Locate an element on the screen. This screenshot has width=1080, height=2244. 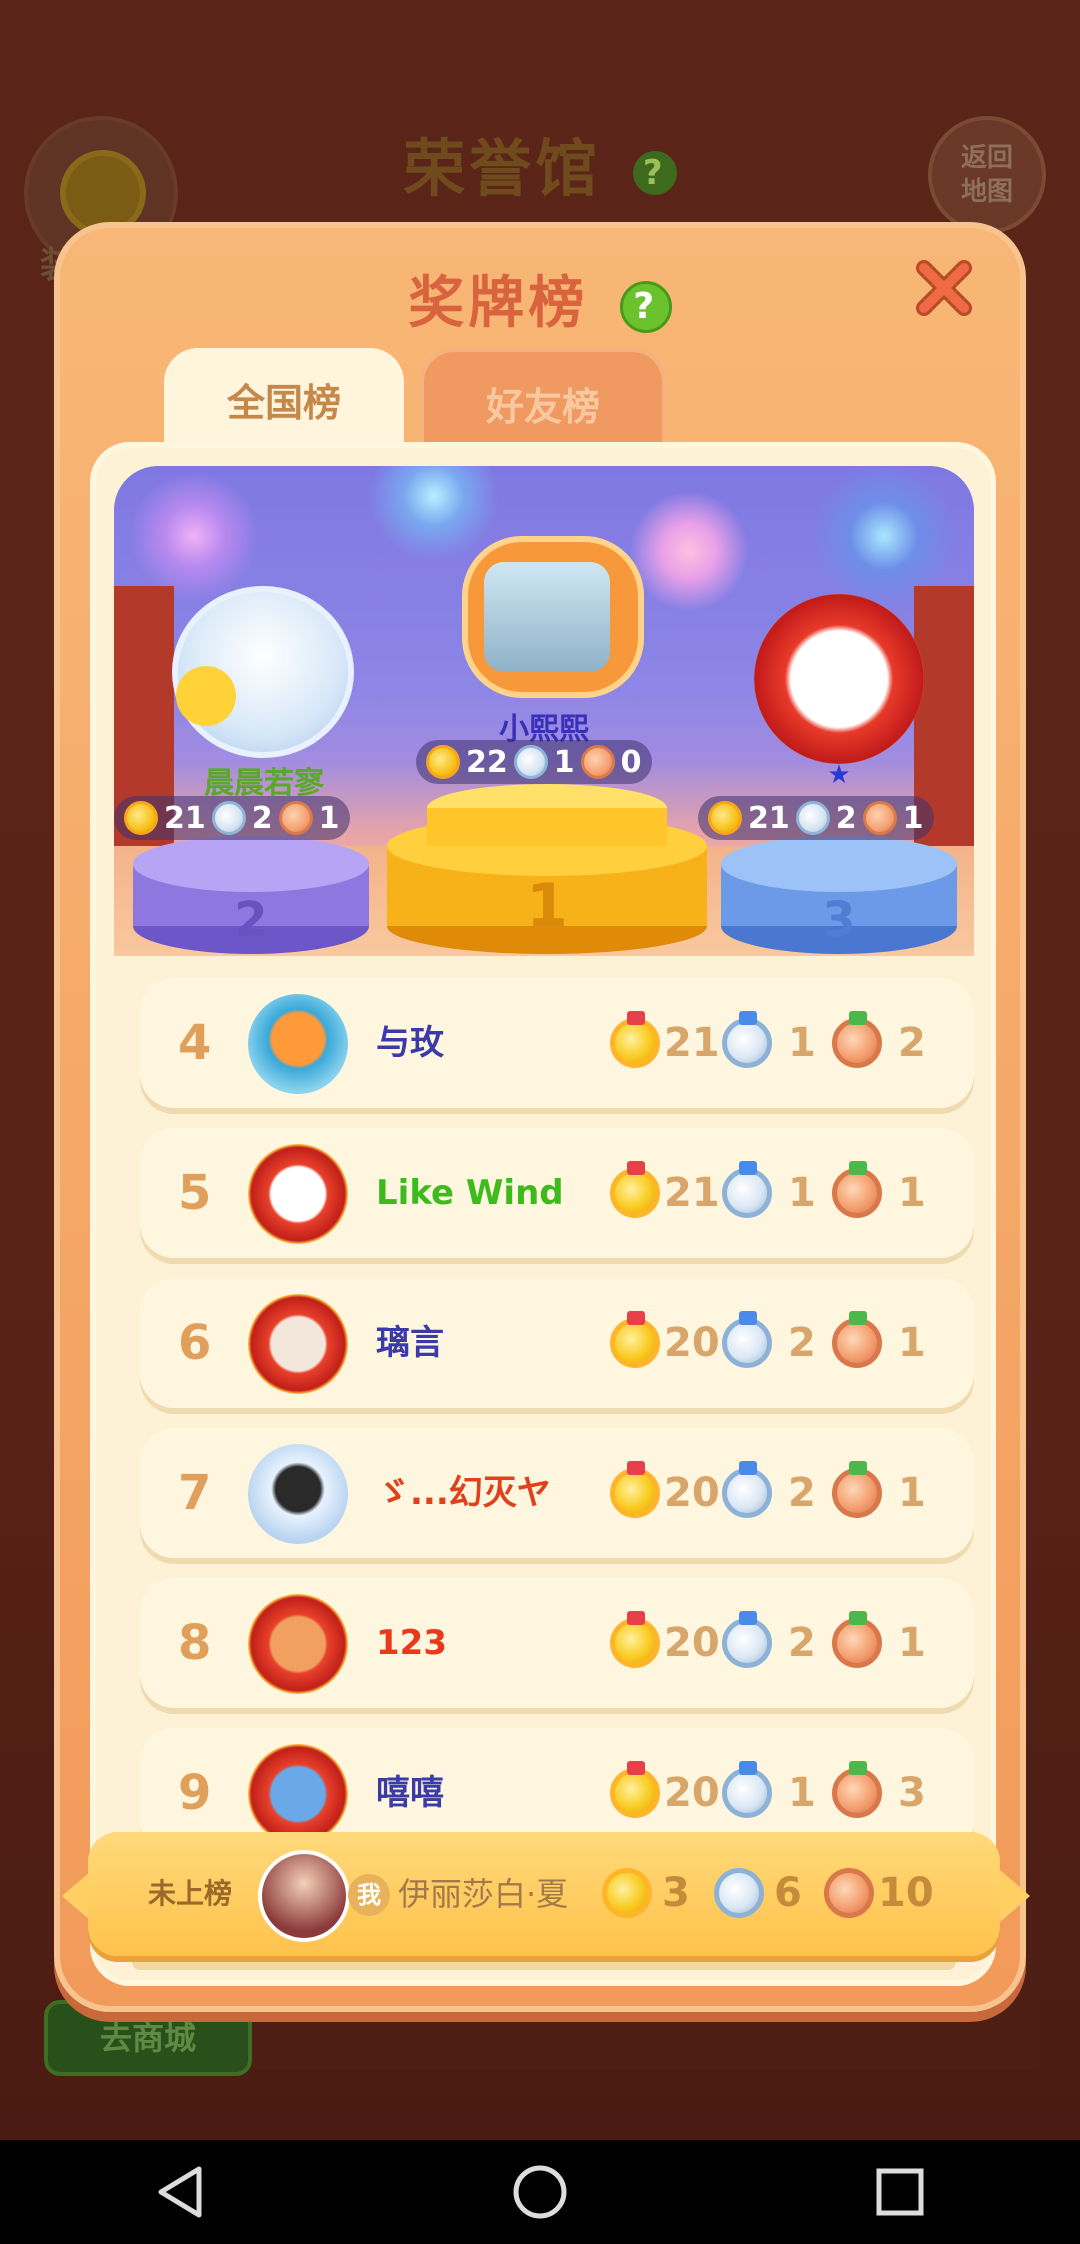
home-nav-button is located at coordinates (540, 2192).